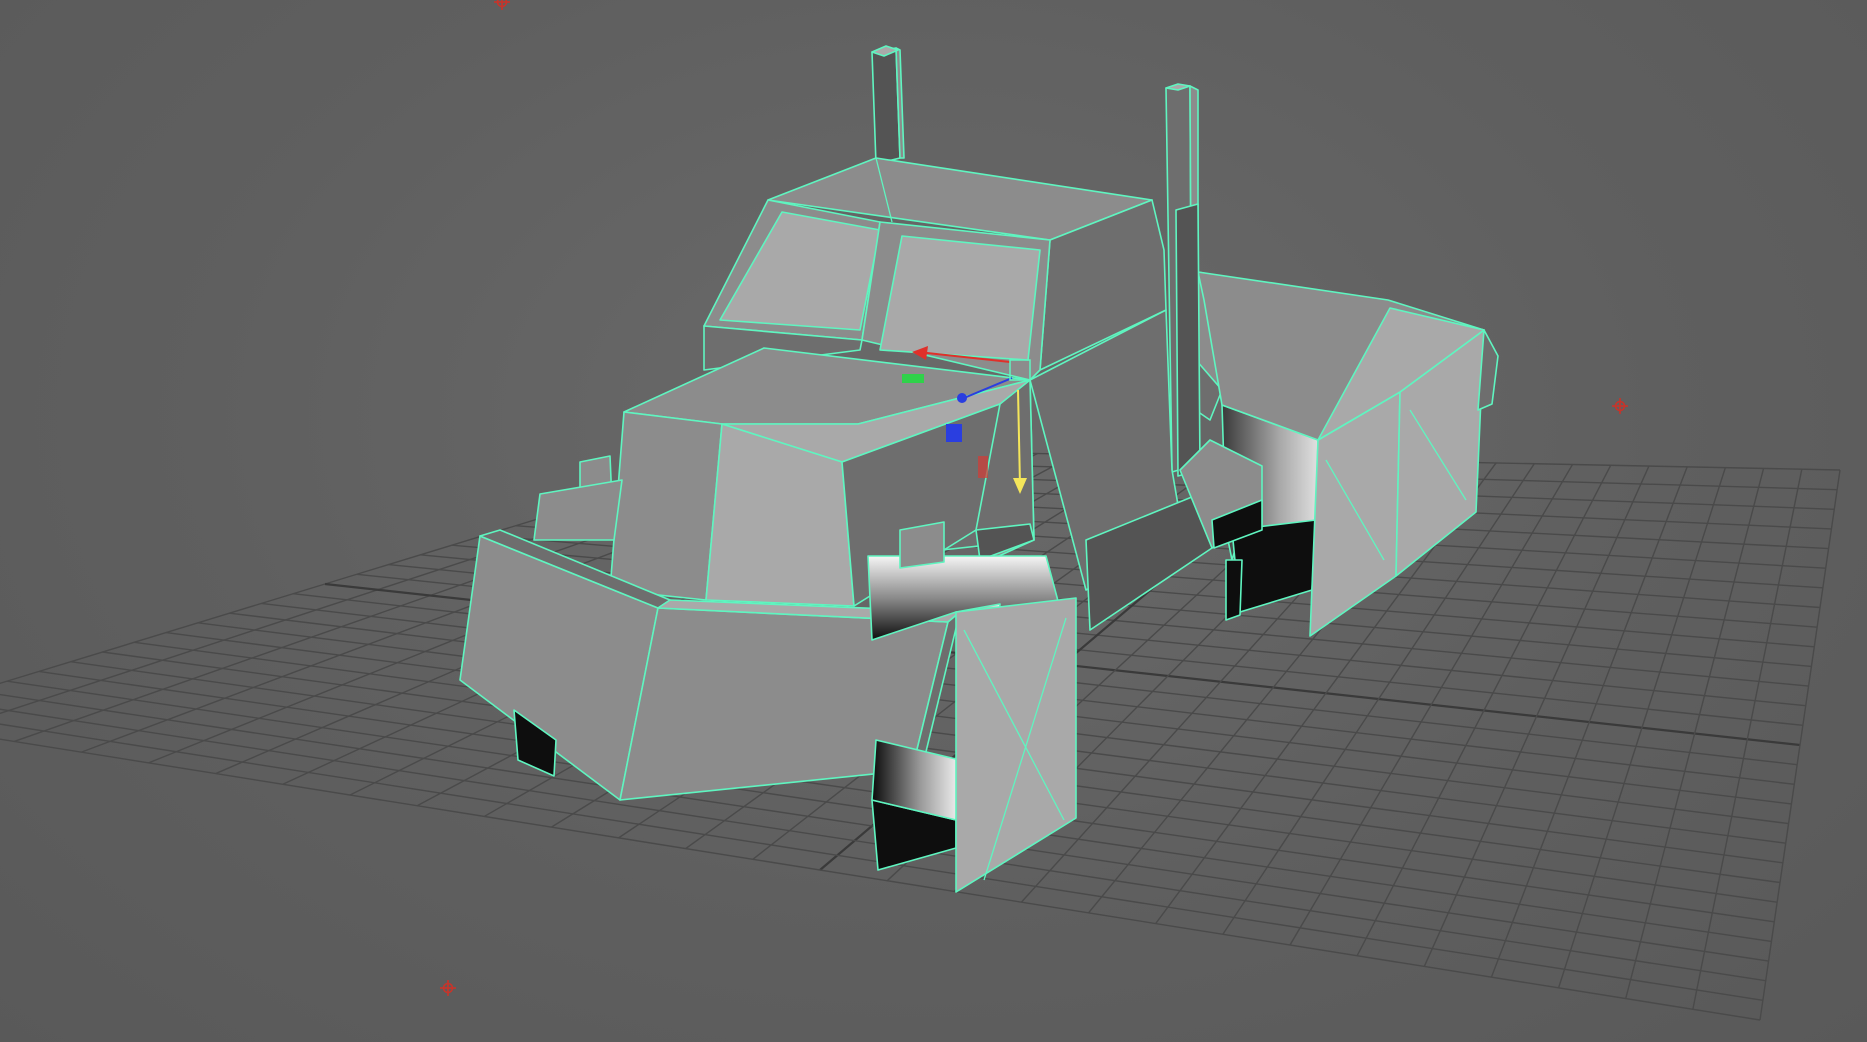 The height and width of the screenshot is (1042, 1867). I want to click on exhaust-stack-left, so click(888, 105).